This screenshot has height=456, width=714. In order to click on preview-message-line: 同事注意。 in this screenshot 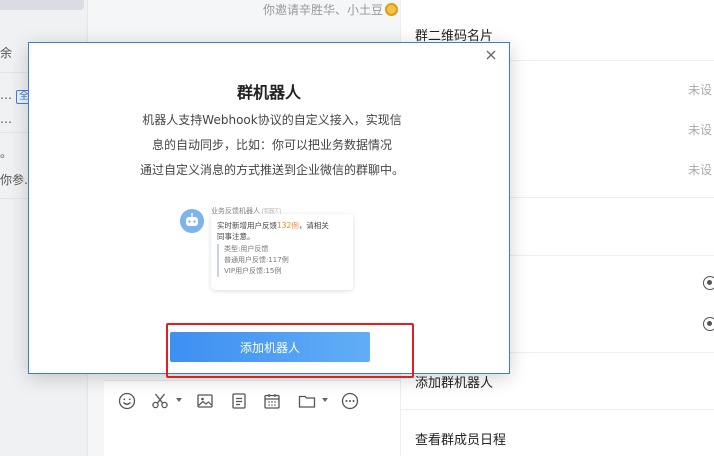, I will do `click(236, 236)`.